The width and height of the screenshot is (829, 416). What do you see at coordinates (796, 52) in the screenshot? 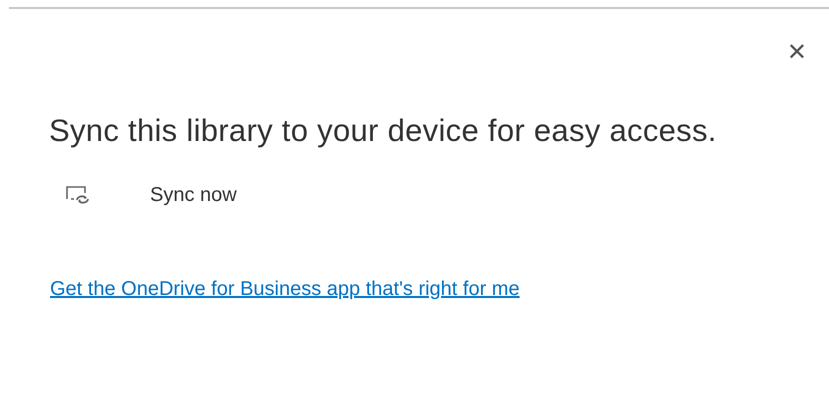
I see `close-button: ✕` at bounding box center [796, 52].